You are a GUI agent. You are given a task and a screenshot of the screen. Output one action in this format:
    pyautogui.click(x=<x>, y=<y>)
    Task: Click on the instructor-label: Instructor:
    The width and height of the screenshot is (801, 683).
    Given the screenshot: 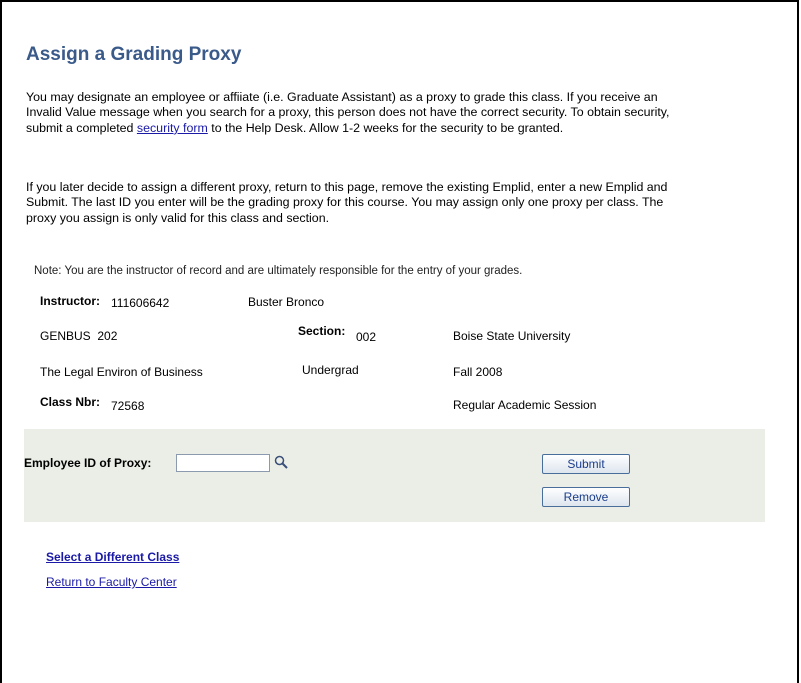 What is the action you would take?
    pyautogui.click(x=70, y=301)
    